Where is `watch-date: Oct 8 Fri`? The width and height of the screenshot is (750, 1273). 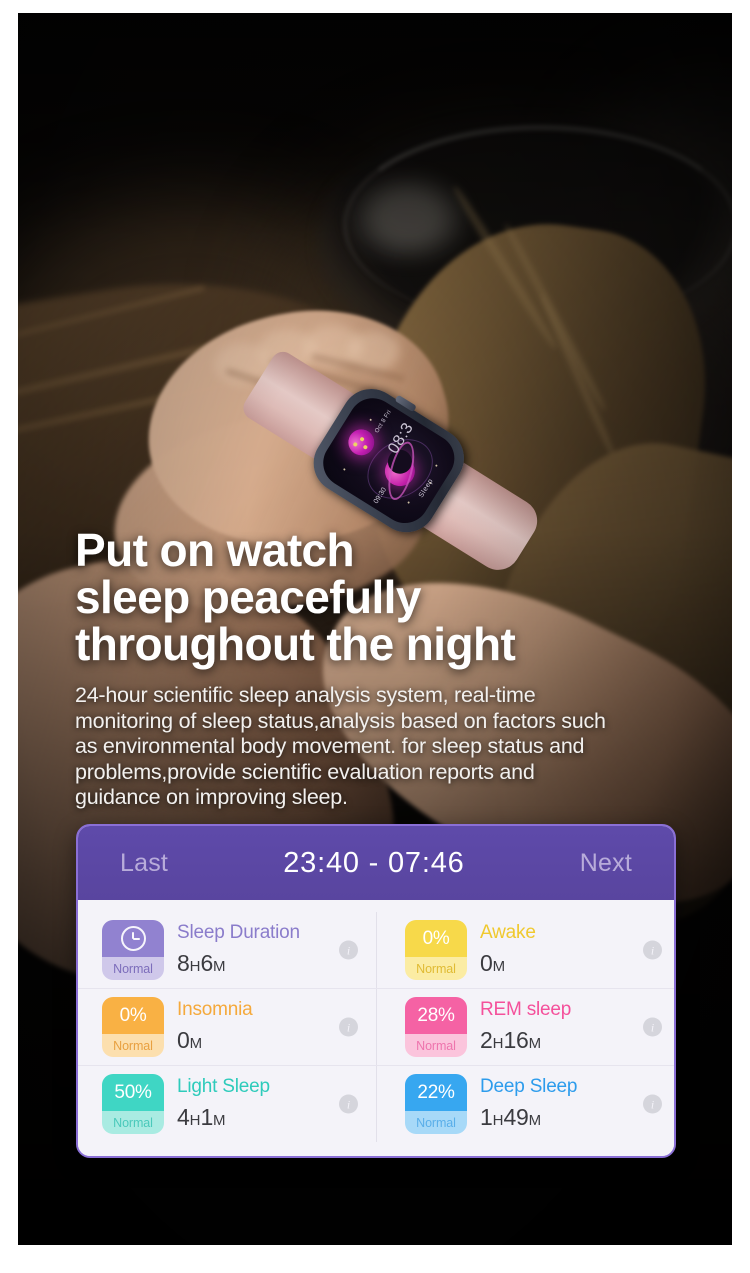
watch-date: Oct 8 Fri is located at coordinates (383, 422).